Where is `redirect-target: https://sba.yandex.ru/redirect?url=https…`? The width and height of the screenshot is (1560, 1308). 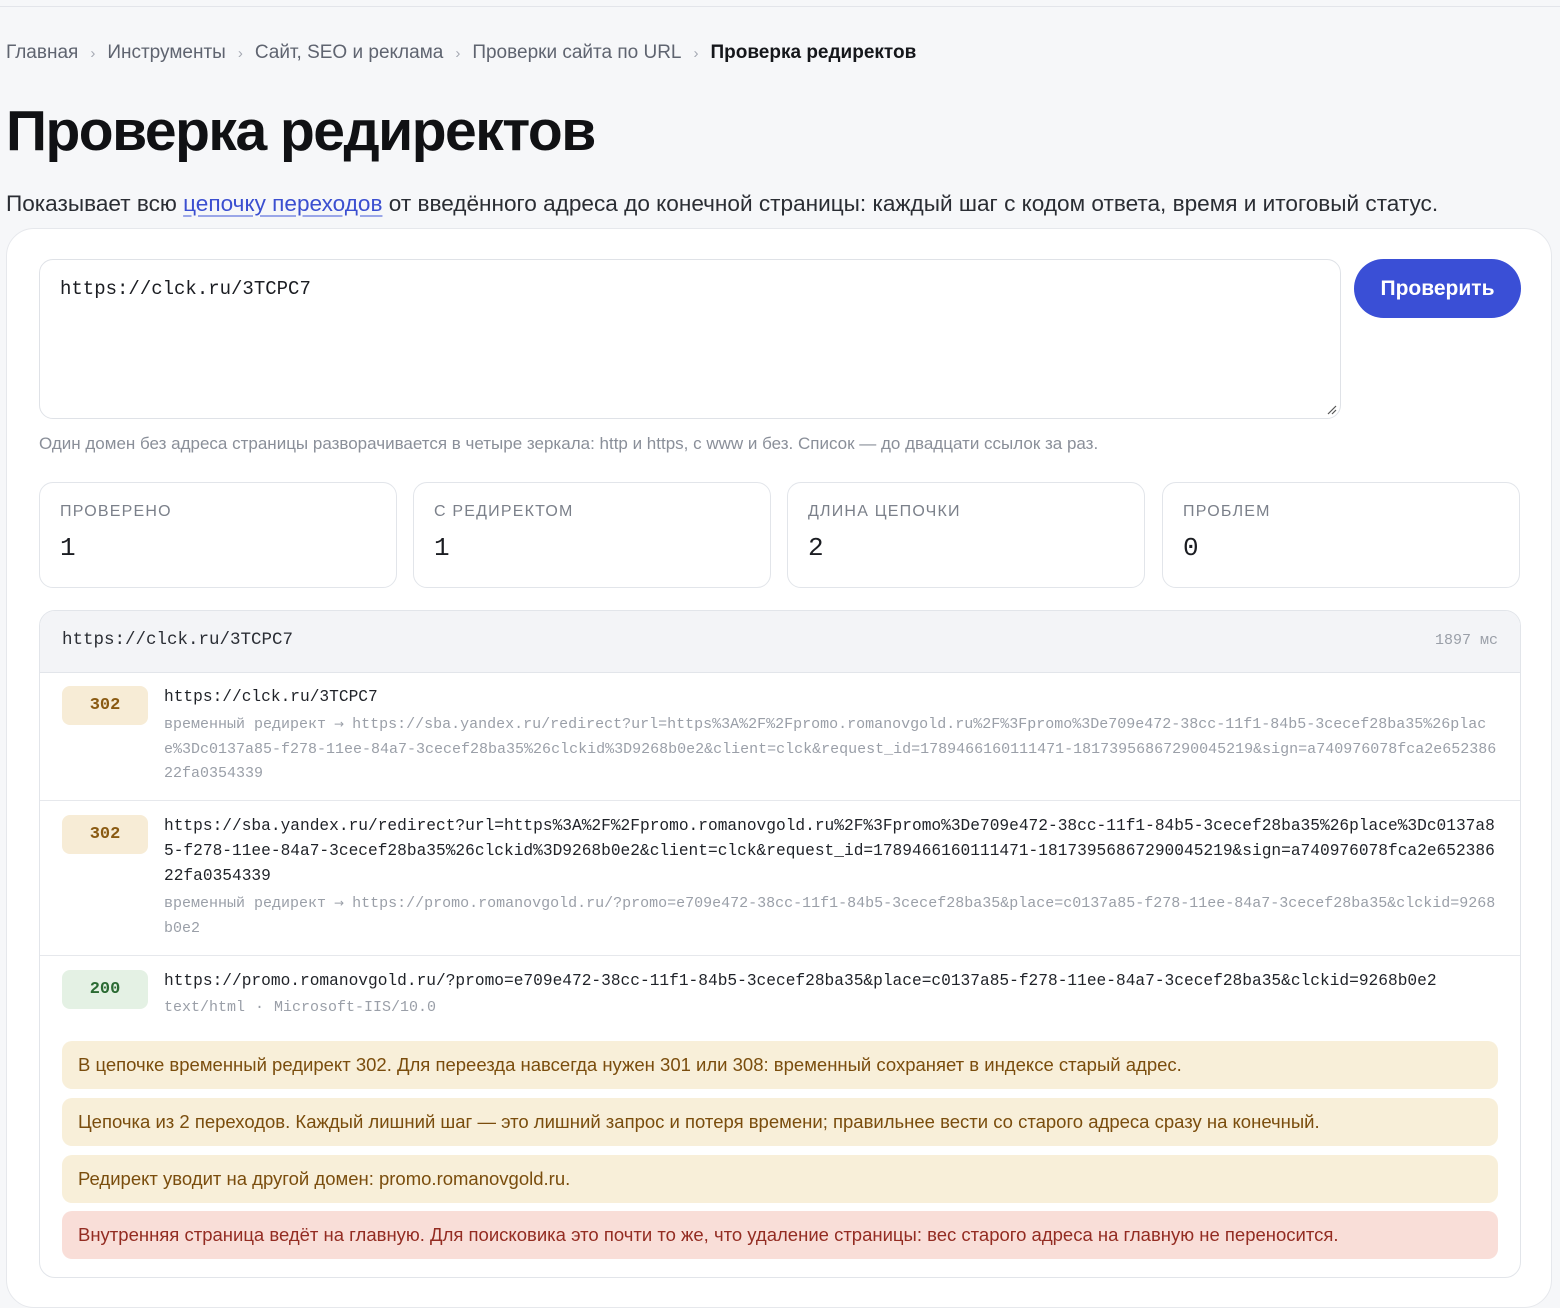
redirect-target: https://sba.yandex.ru/redirect?url=https… is located at coordinates (830, 749).